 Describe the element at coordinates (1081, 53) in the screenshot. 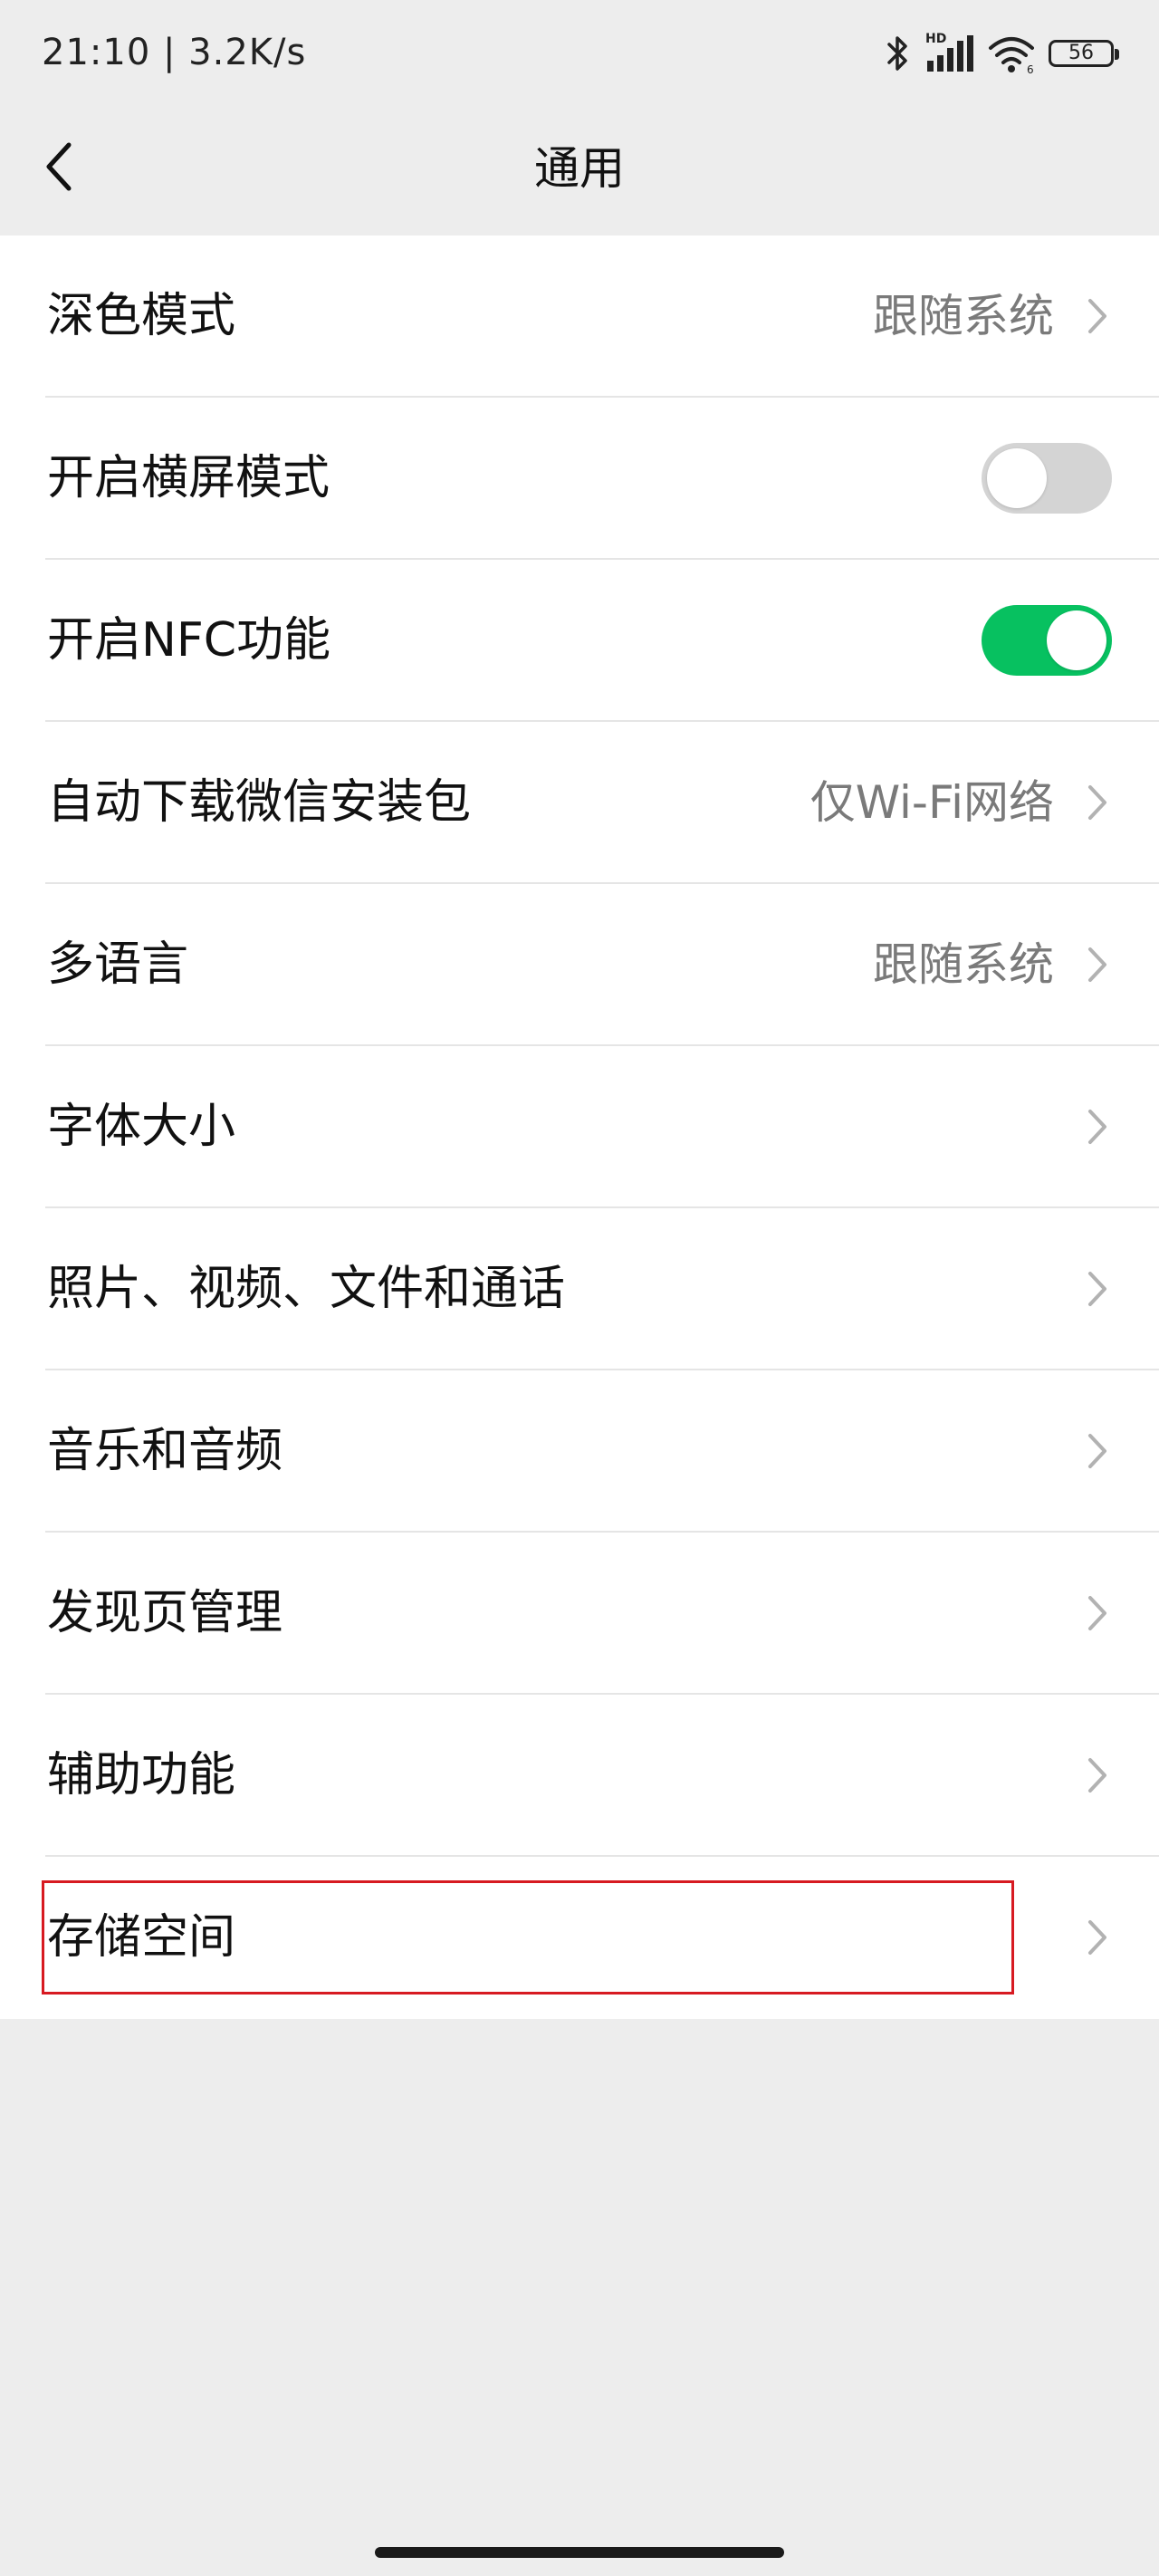

I see `battery-level: 56` at that location.